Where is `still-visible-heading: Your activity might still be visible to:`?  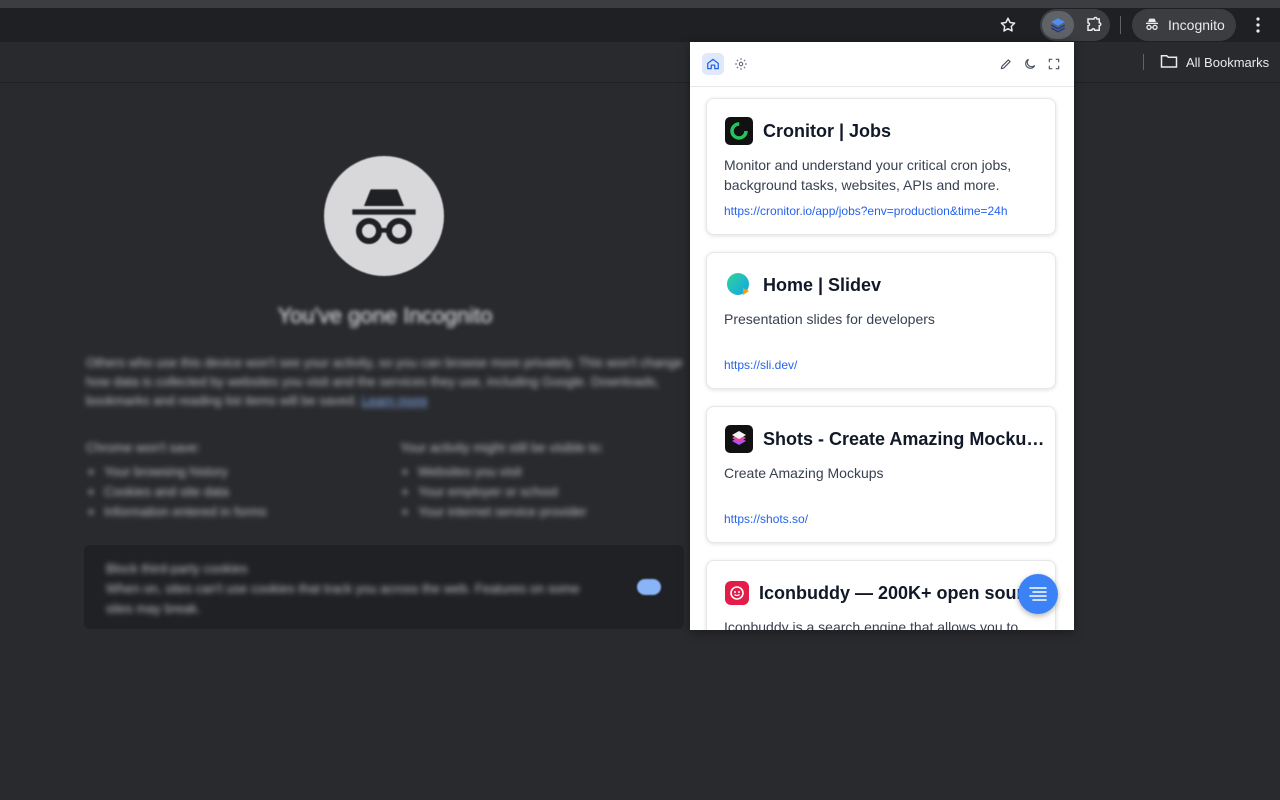
still-visible-heading: Your activity might still be visible to: is located at coordinates (502, 447).